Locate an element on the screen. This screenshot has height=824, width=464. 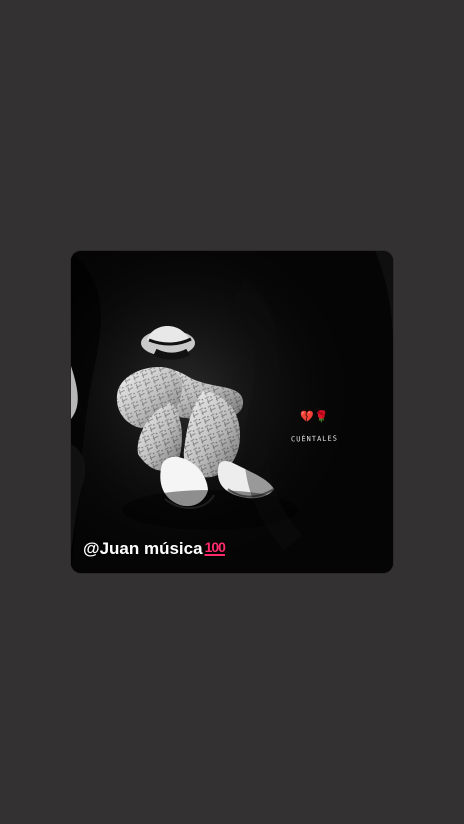
username-caption: @Juan música 100 is located at coordinates (154, 549).